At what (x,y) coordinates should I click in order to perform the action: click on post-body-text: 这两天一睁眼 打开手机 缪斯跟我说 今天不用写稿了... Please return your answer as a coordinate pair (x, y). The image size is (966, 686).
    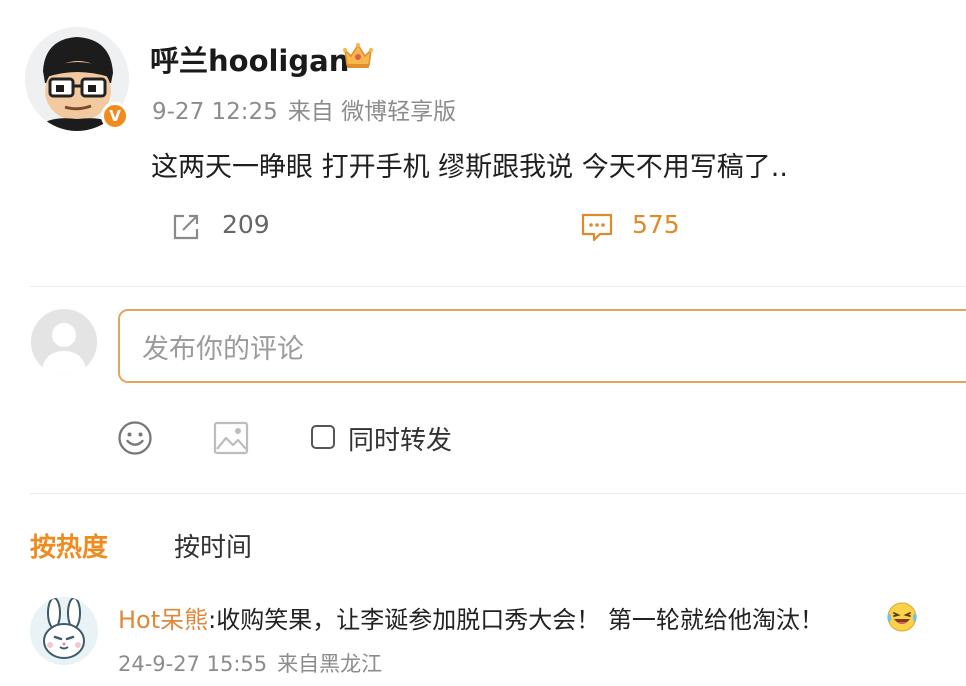
    Looking at the image, I should click on (469, 167).